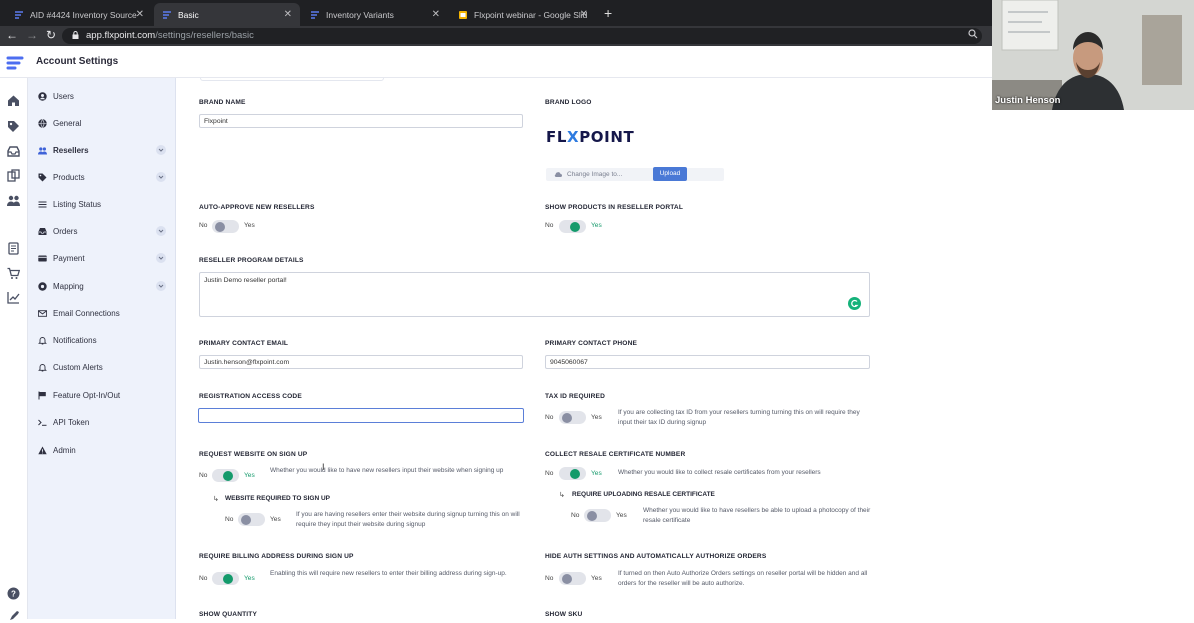  Describe the element at coordinates (13, 151) in the screenshot. I see `inbox-icon` at that location.